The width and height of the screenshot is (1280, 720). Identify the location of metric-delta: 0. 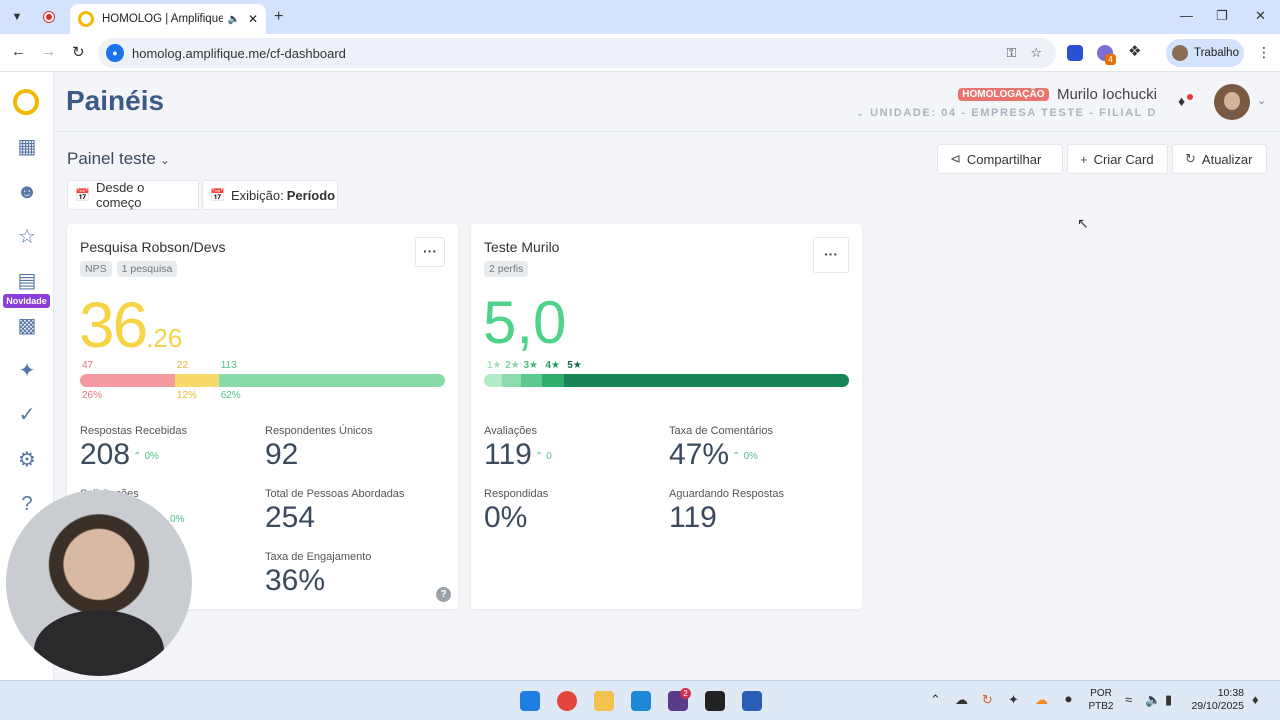
(549, 456).